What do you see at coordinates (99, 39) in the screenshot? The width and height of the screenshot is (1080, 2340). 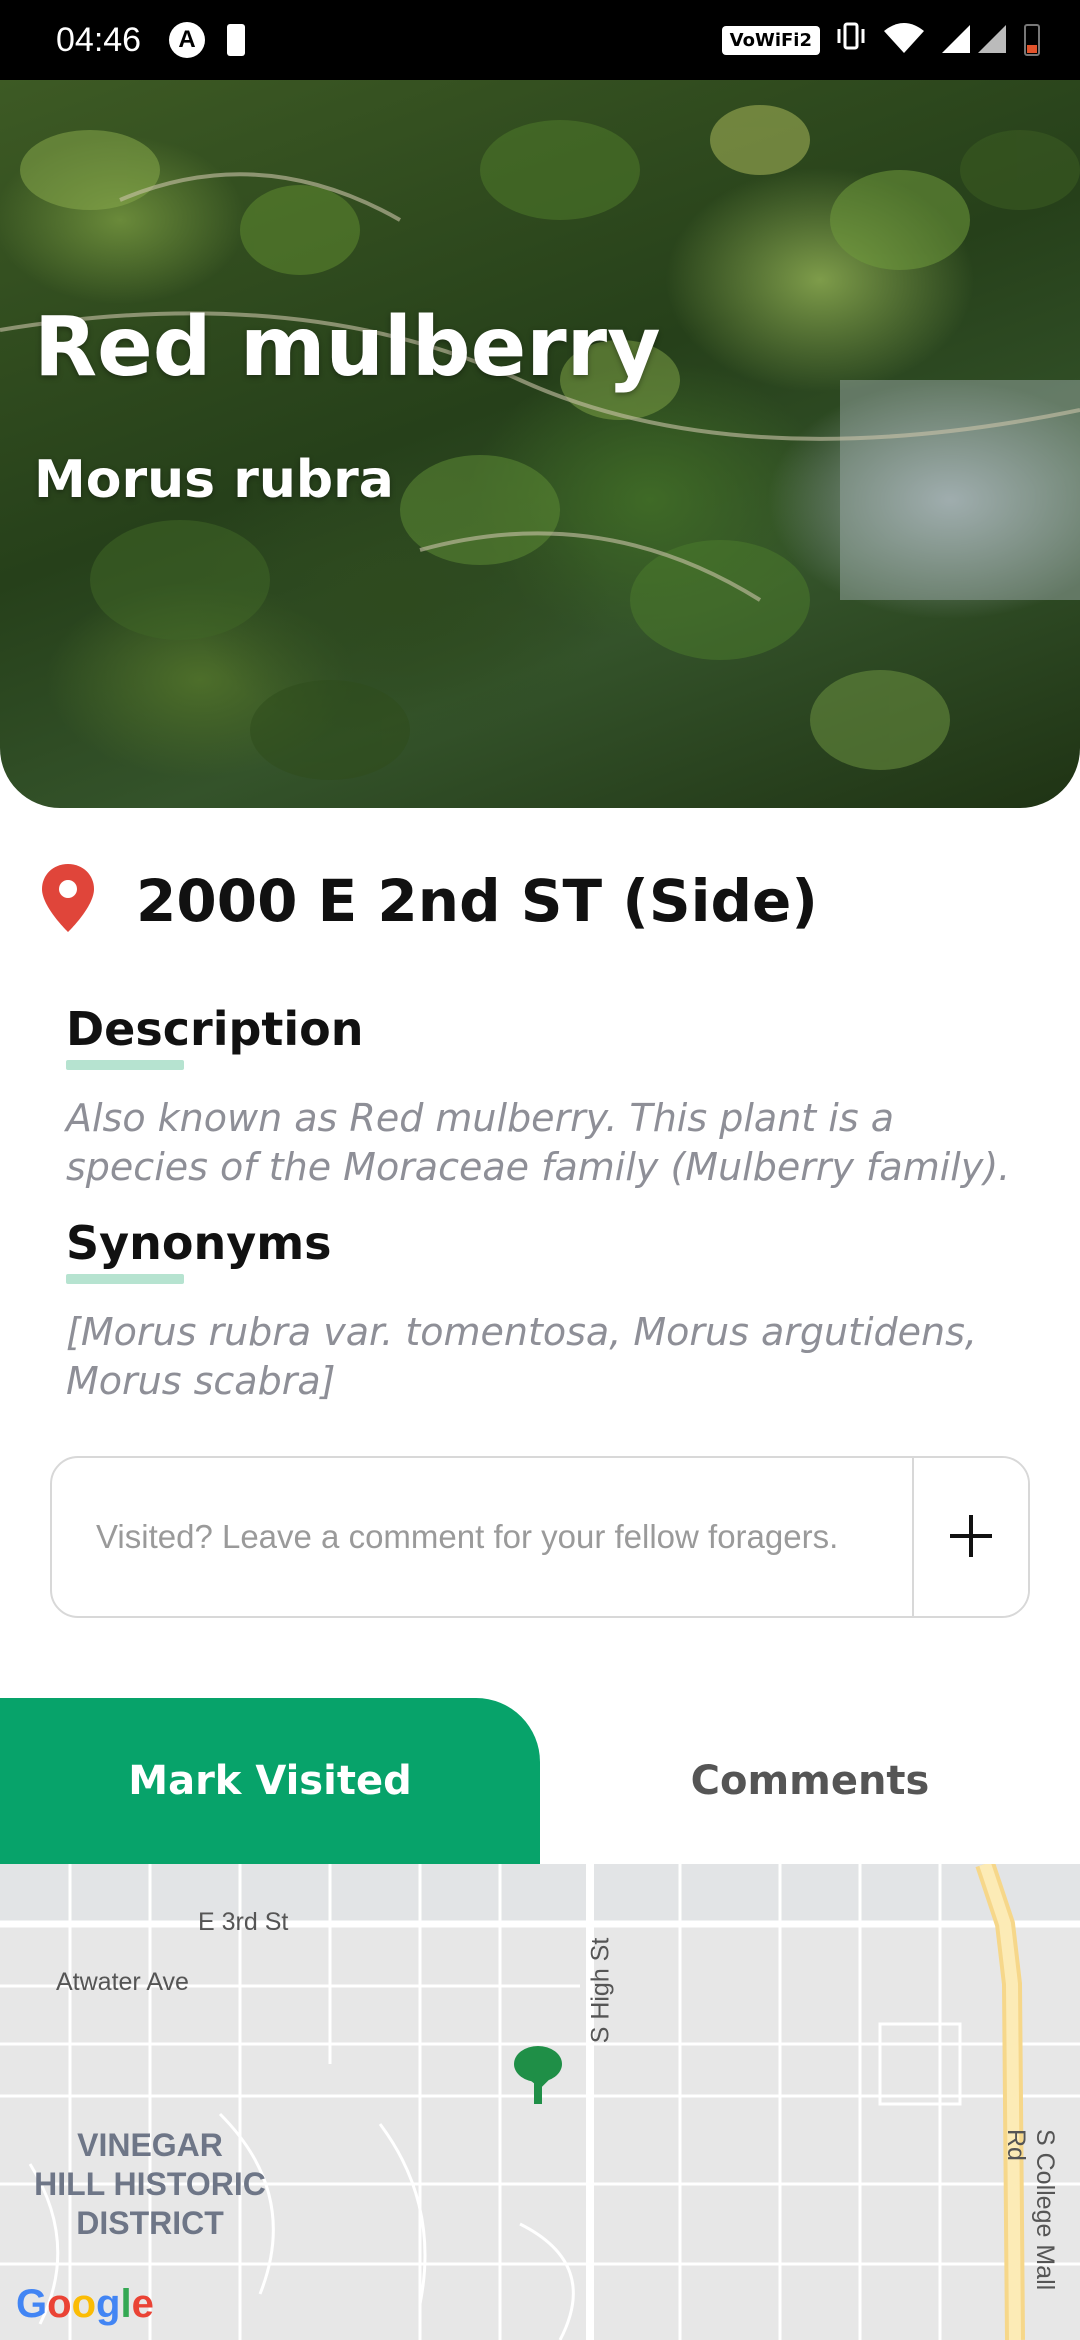 I see `status-time: 04:46` at bounding box center [99, 39].